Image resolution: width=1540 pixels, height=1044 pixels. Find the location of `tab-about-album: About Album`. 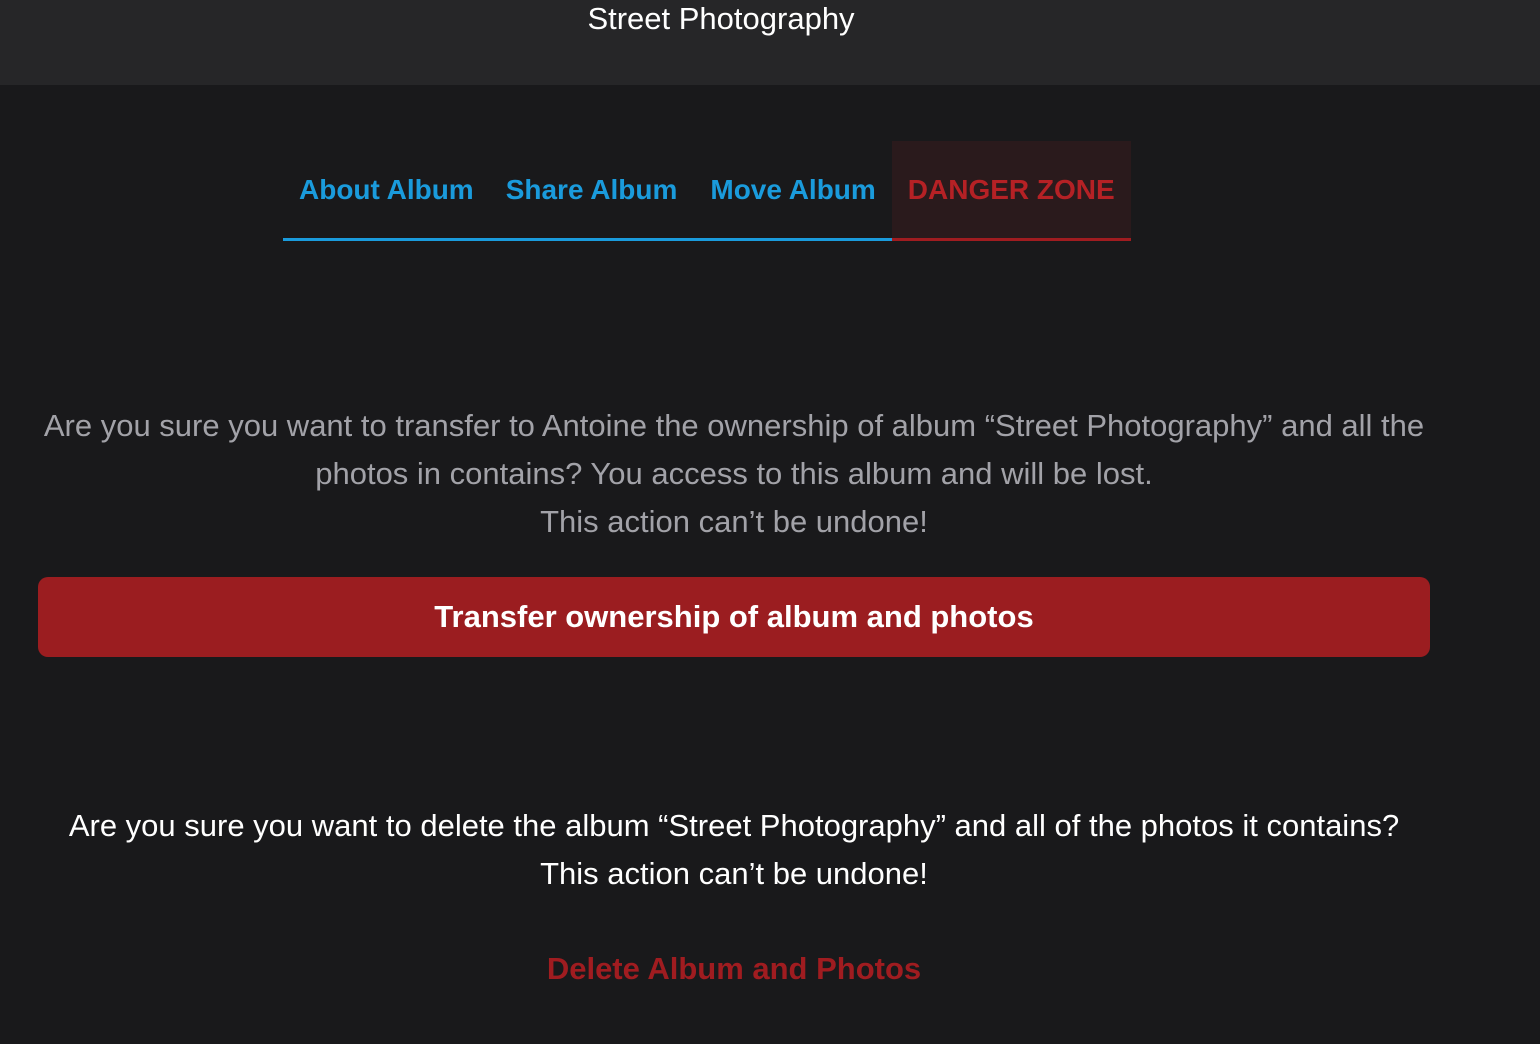

tab-about-album: About Album is located at coordinates (386, 191).